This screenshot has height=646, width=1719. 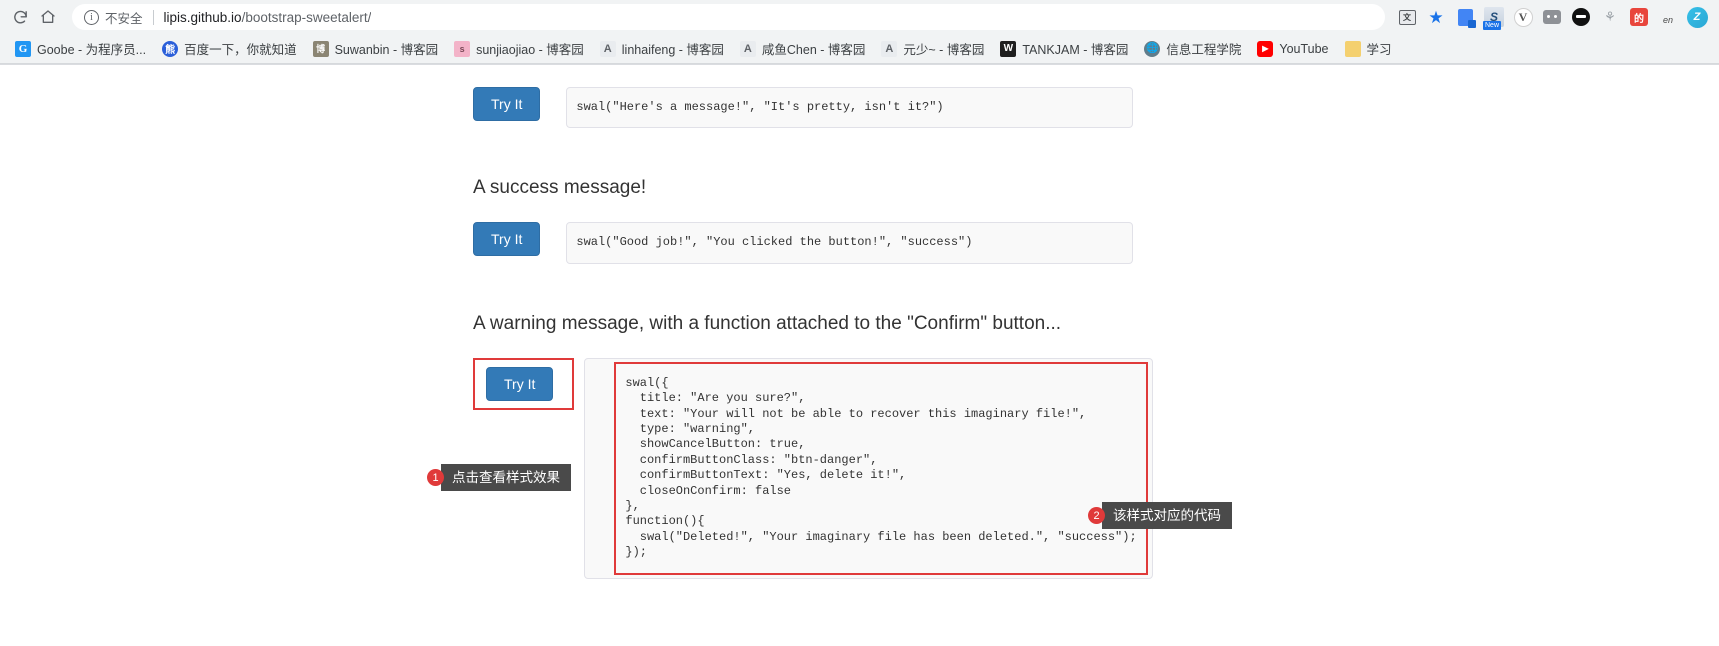 What do you see at coordinates (435, 477) in the screenshot?
I see `annotation-badge-1: 1` at bounding box center [435, 477].